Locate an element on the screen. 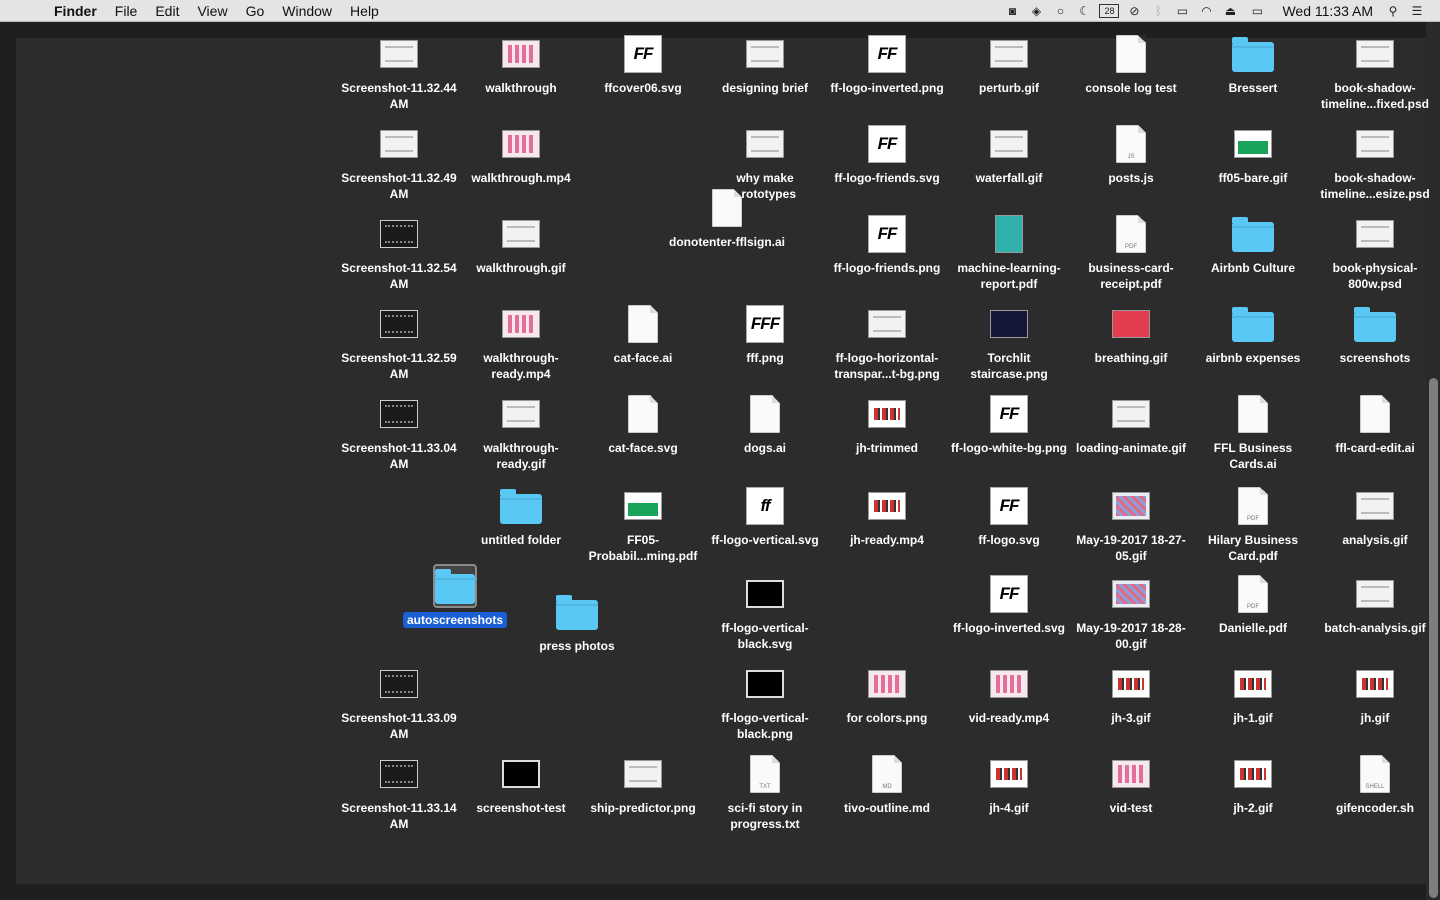 This screenshot has height=900, width=1440. search-icon: ⚲ is located at coordinates (1393, 11).